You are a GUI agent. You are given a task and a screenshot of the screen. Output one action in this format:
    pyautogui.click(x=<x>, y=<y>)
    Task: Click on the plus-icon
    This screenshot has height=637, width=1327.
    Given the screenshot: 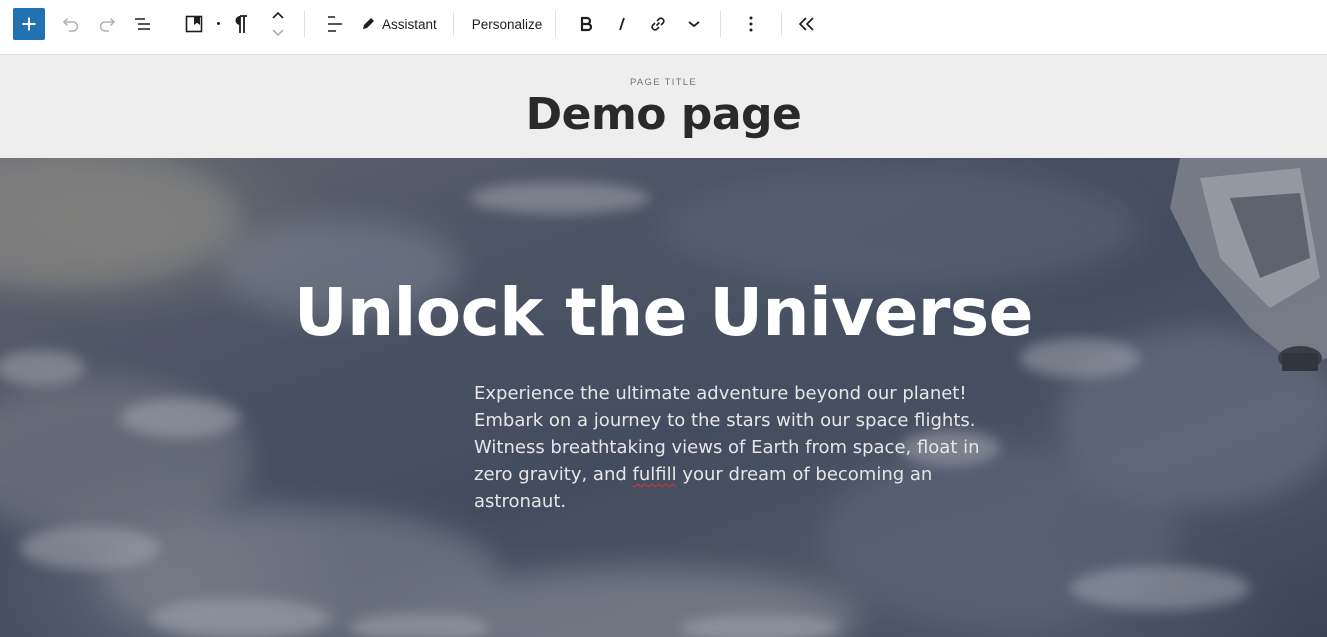 What is the action you would take?
    pyautogui.click(x=29, y=24)
    